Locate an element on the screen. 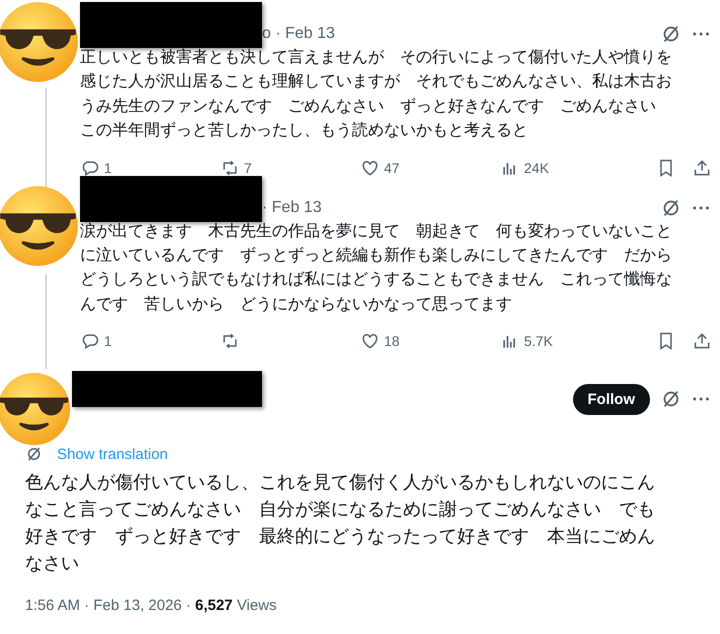 The width and height of the screenshot is (720, 634). views-count: 24K is located at coordinates (536, 168).